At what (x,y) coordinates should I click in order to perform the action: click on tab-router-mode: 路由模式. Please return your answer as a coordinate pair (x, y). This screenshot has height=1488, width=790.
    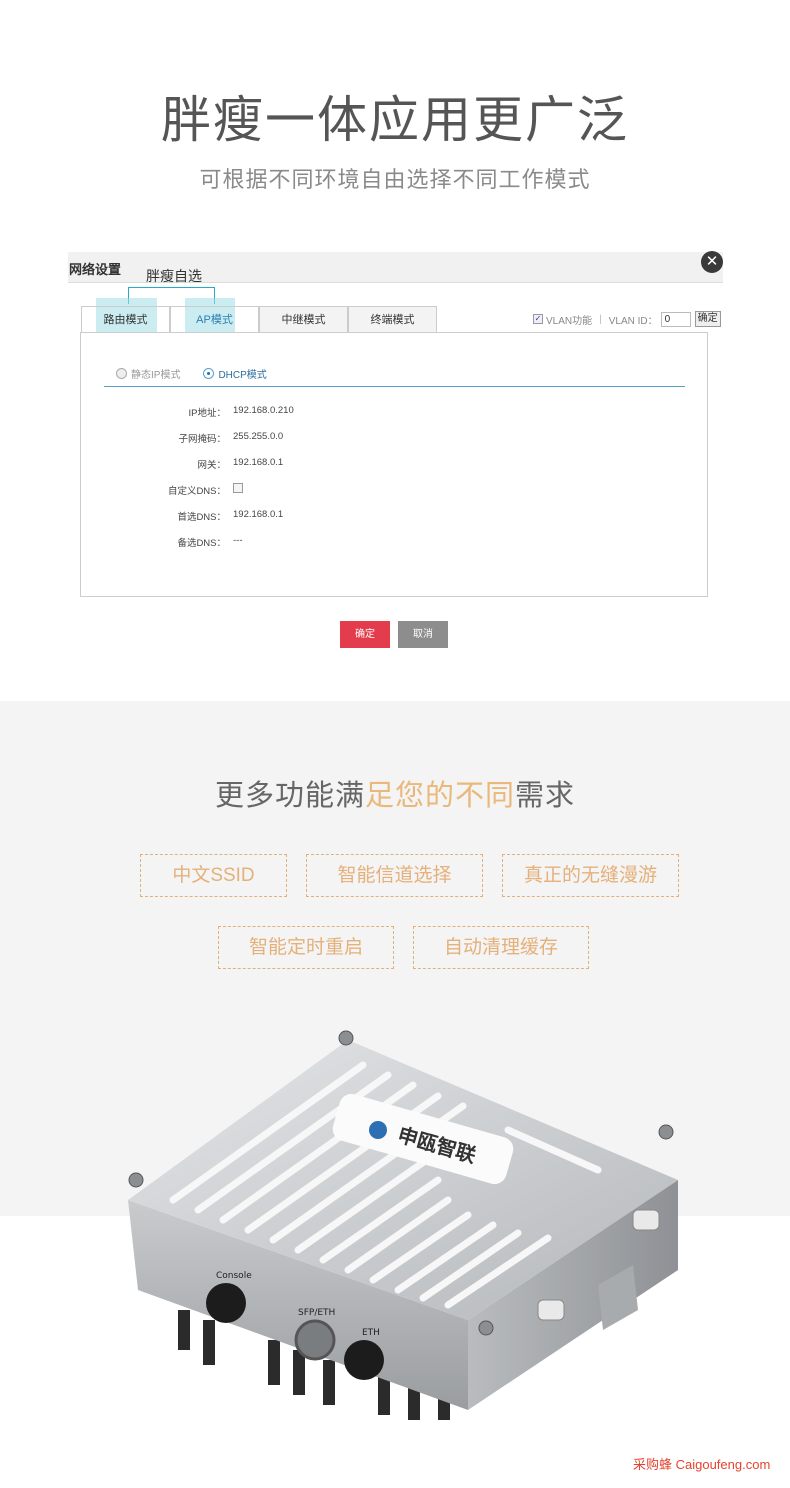
    Looking at the image, I should click on (125, 319).